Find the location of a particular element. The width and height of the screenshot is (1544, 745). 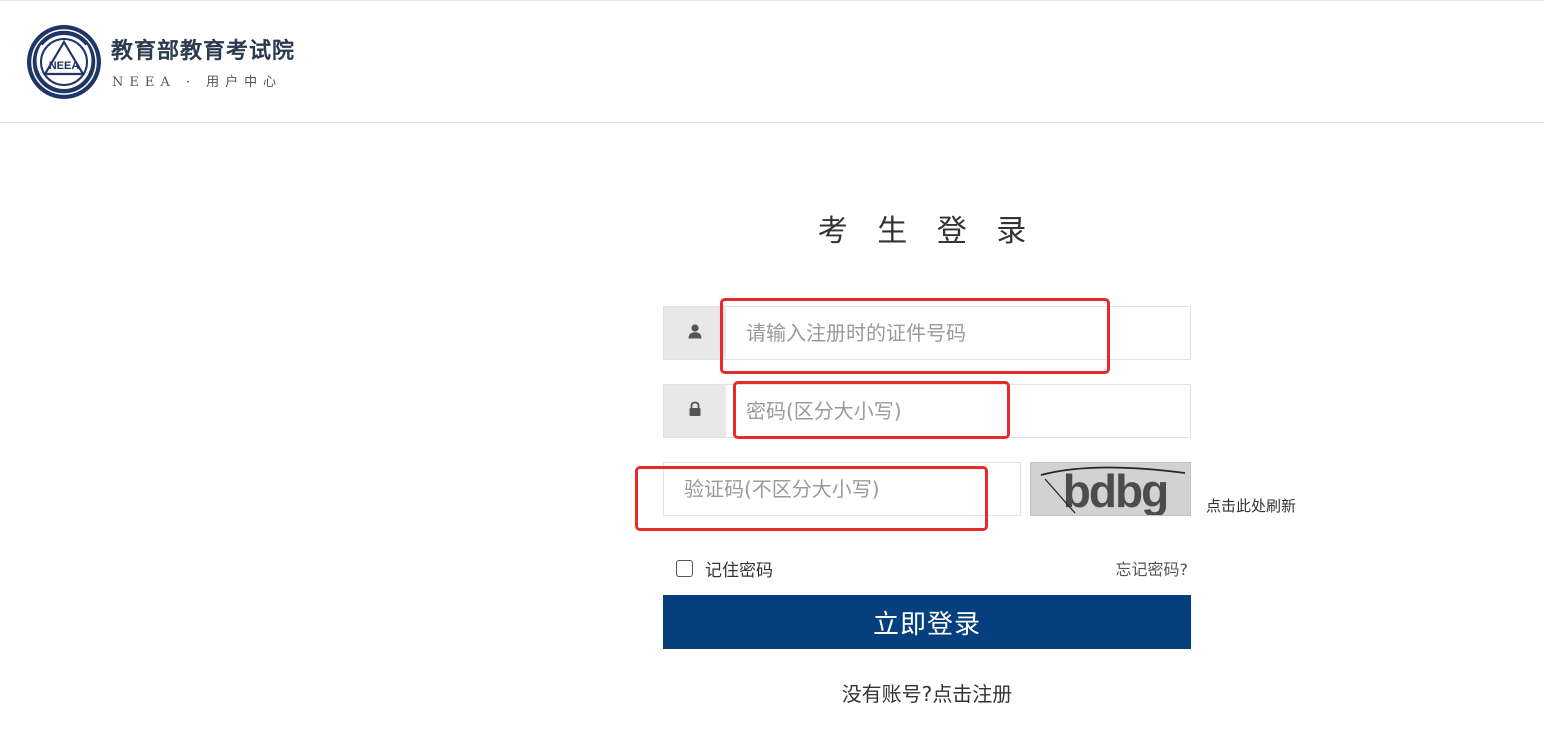

username-field is located at coordinates (927, 333).